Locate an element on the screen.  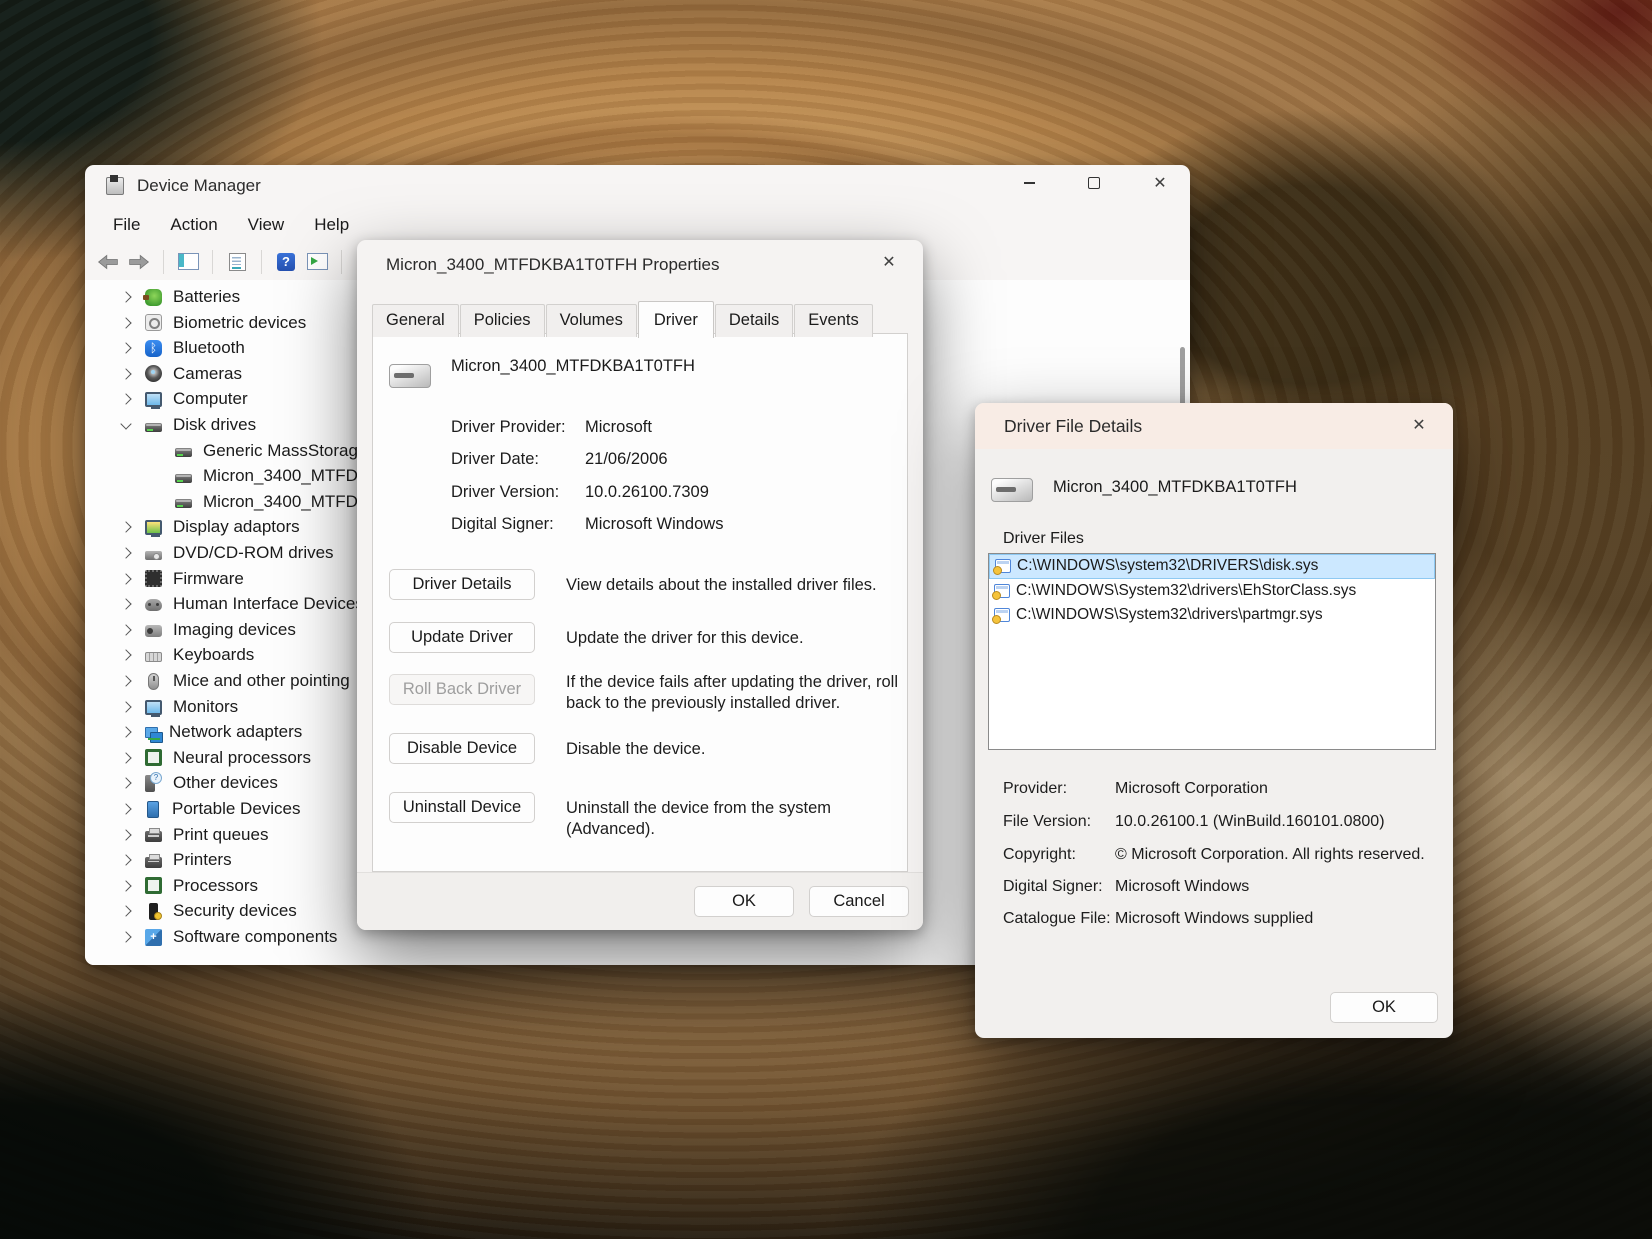
tree-item-label: Micron_3400_MTFDK is located at coordinates (286, 501).